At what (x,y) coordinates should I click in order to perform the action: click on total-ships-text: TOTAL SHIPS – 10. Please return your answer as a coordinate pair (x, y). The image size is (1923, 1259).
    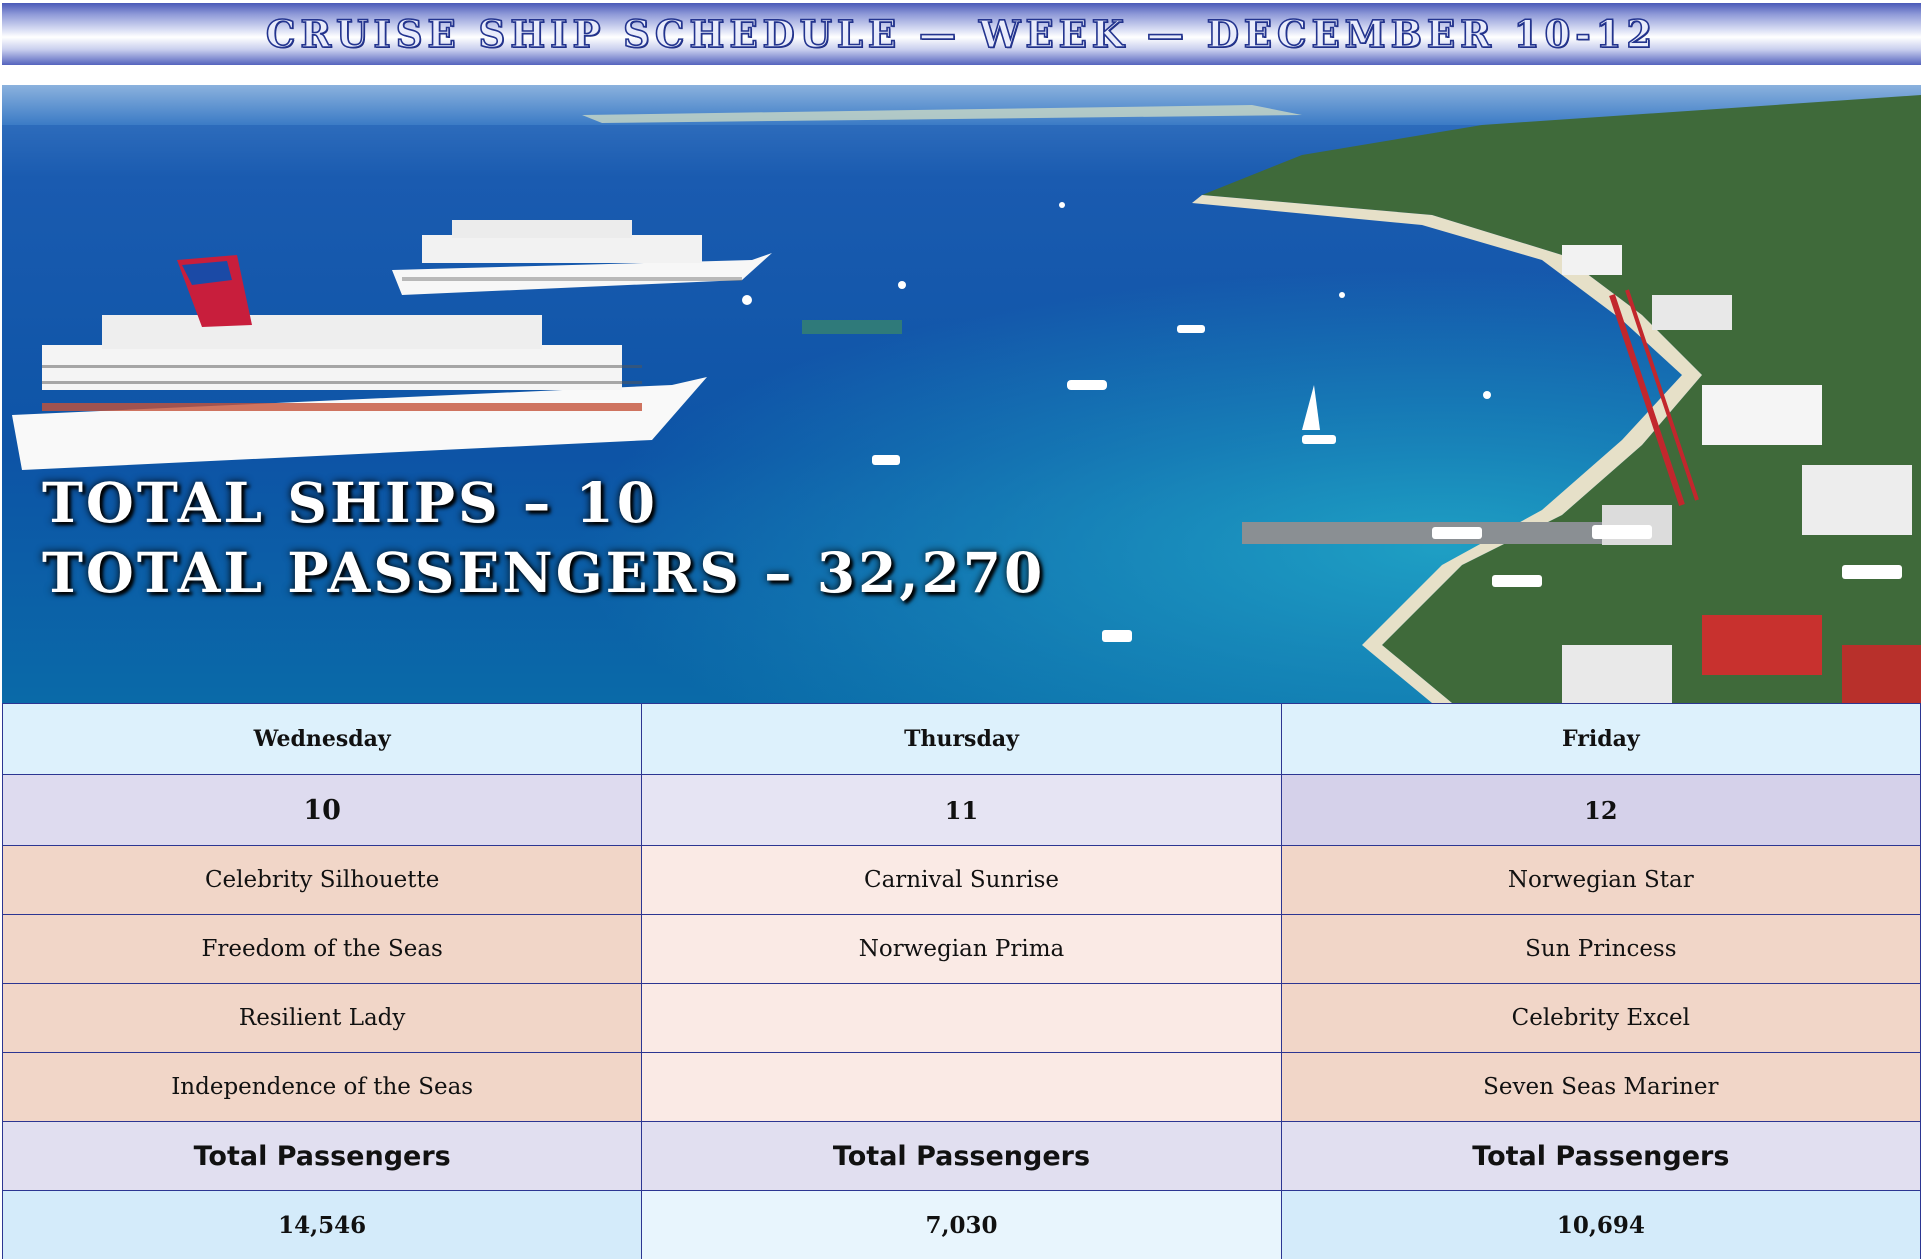
    Looking at the image, I should click on (350, 502).